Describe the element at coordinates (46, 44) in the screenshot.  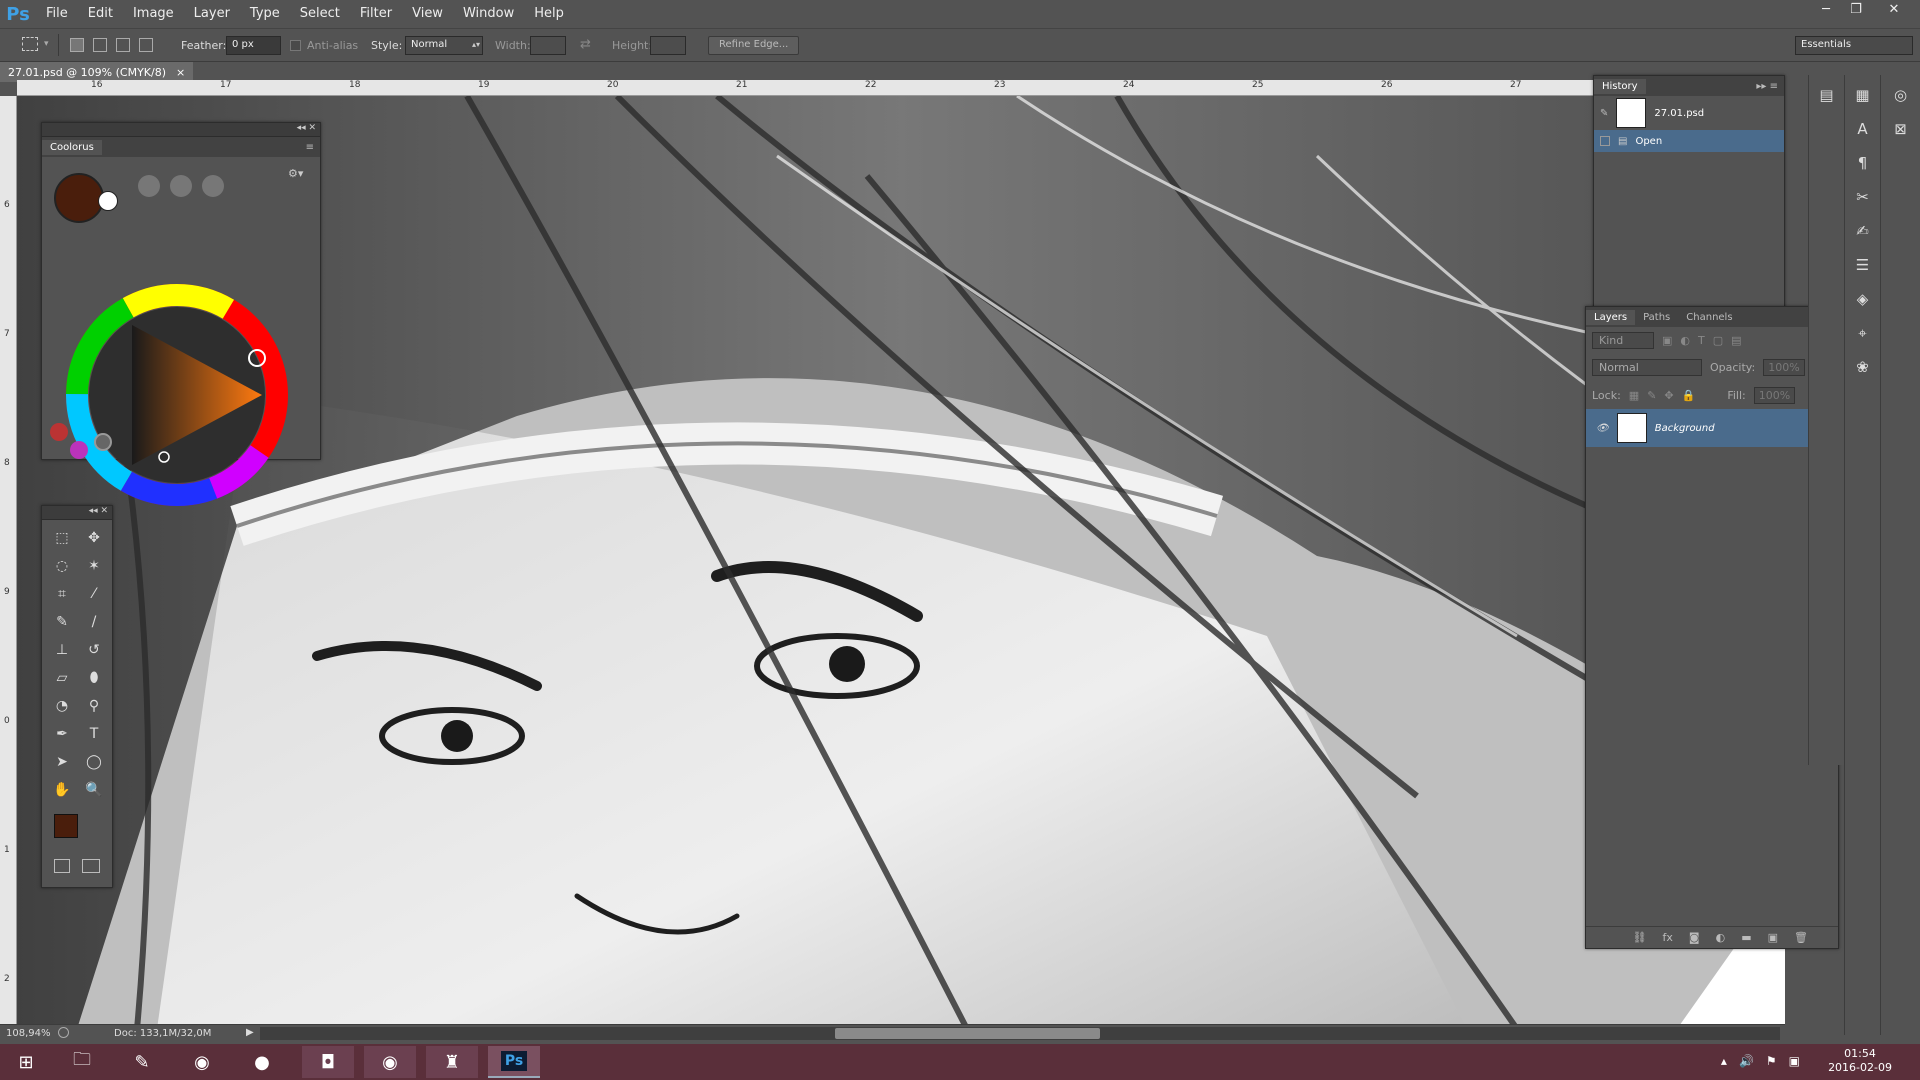
I see `chevron-down-icon: ▾` at that location.